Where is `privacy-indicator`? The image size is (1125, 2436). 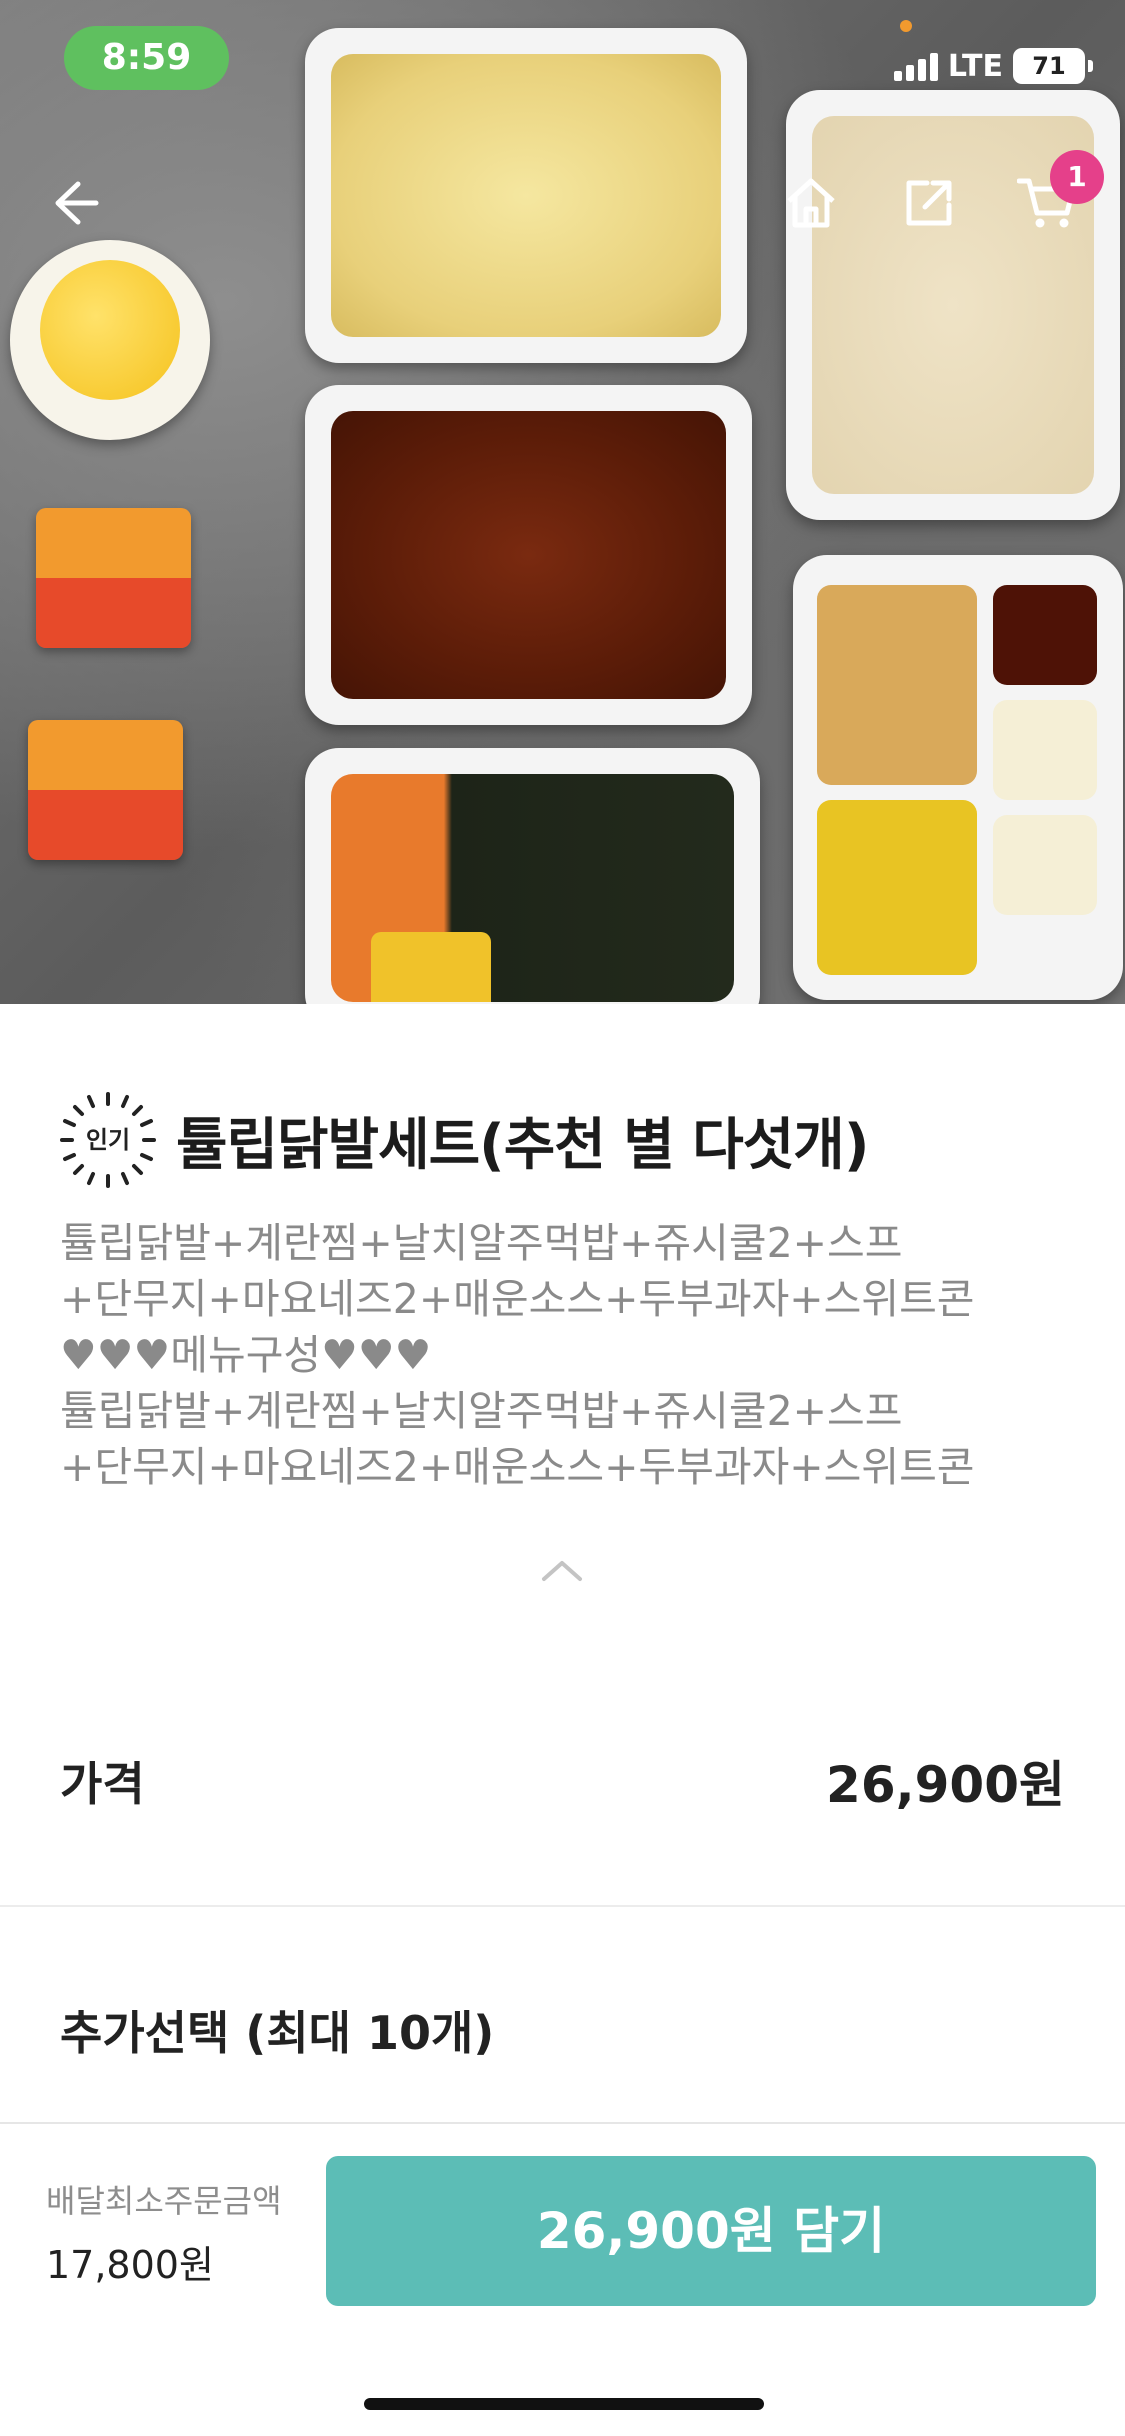
privacy-indicator is located at coordinates (906, 26).